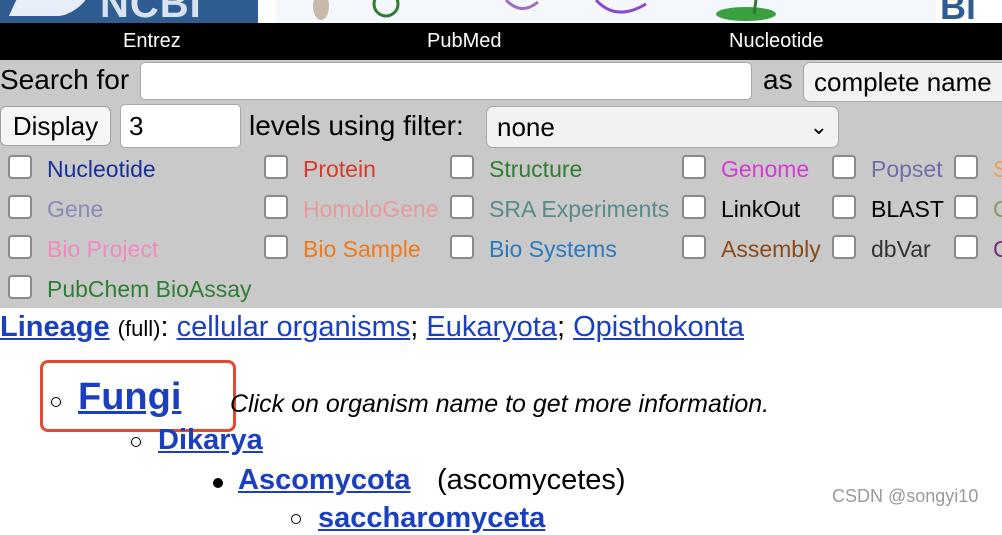 The image size is (1002, 535). Describe the element at coordinates (844, 247) in the screenshot. I see `checkbox-dbvar` at that location.